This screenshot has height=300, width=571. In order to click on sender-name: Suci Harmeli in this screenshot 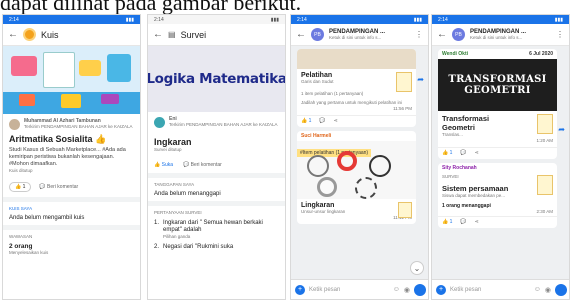, I will do `click(316, 136)`.